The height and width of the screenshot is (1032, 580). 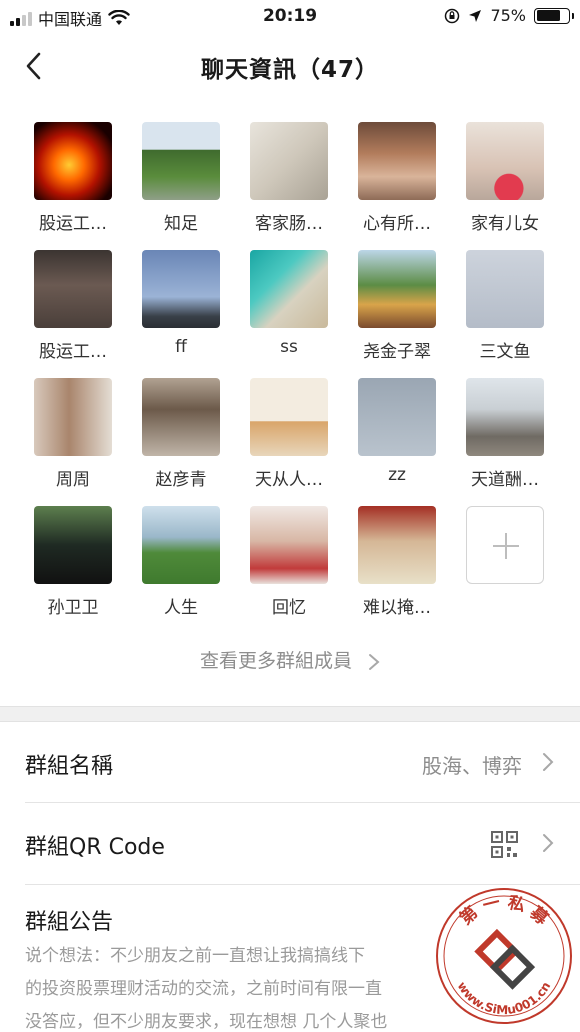 I want to click on member-name: 孙卫卫, so click(x=73, y=608).